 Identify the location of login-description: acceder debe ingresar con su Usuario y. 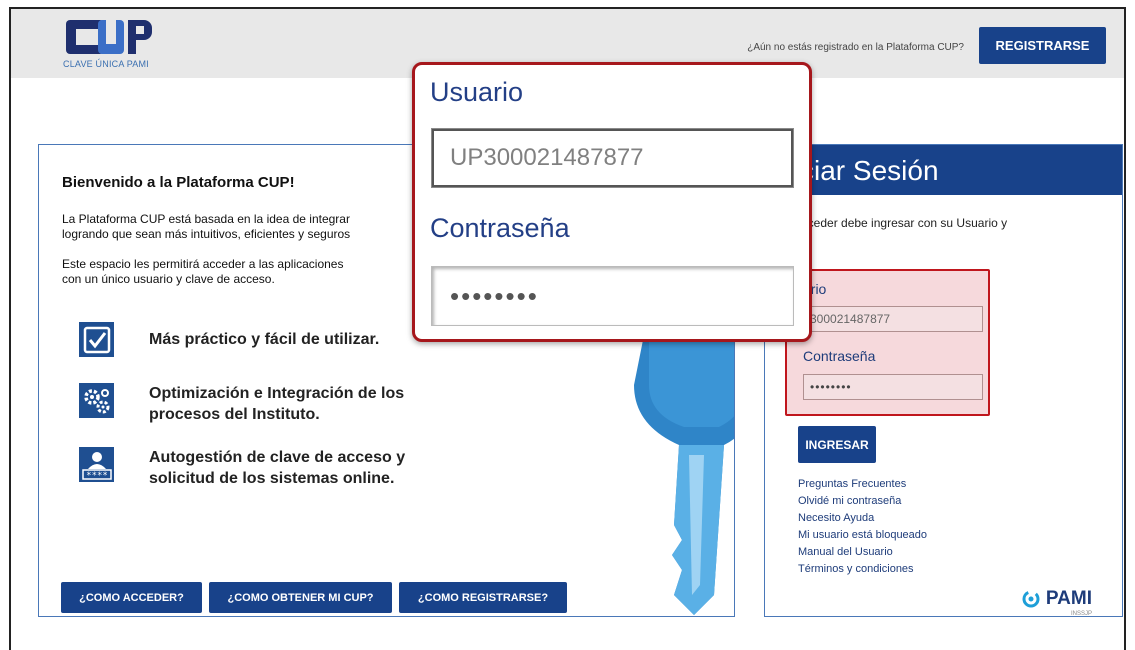
(901, 223).